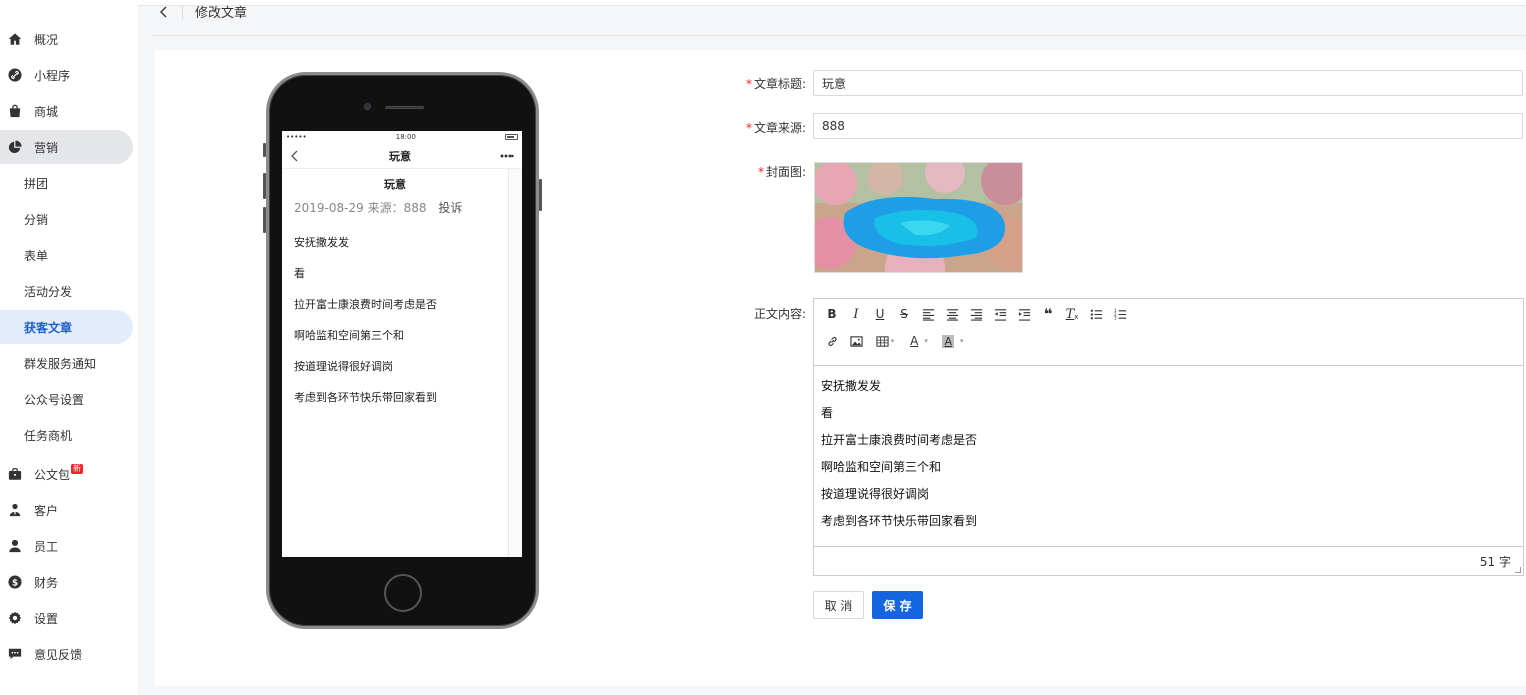 The image size is (1526, 695). I want to click on article-meta: 2019-08-29 来源：888 投诉, so click(401, 207).